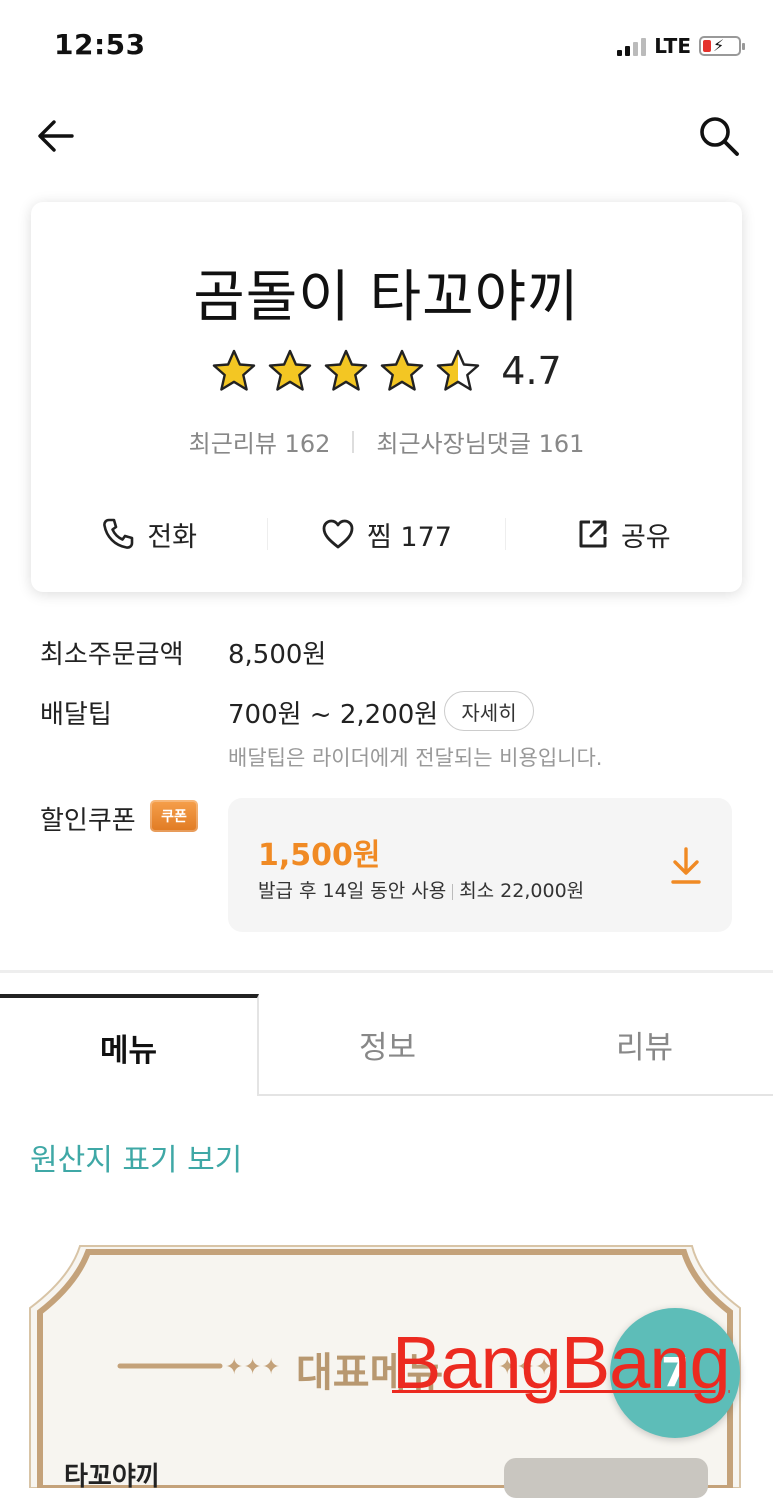  Describe the element at coordinates (722, 46) in the screenshot. I see `battery-icon: ⚡` at that location.